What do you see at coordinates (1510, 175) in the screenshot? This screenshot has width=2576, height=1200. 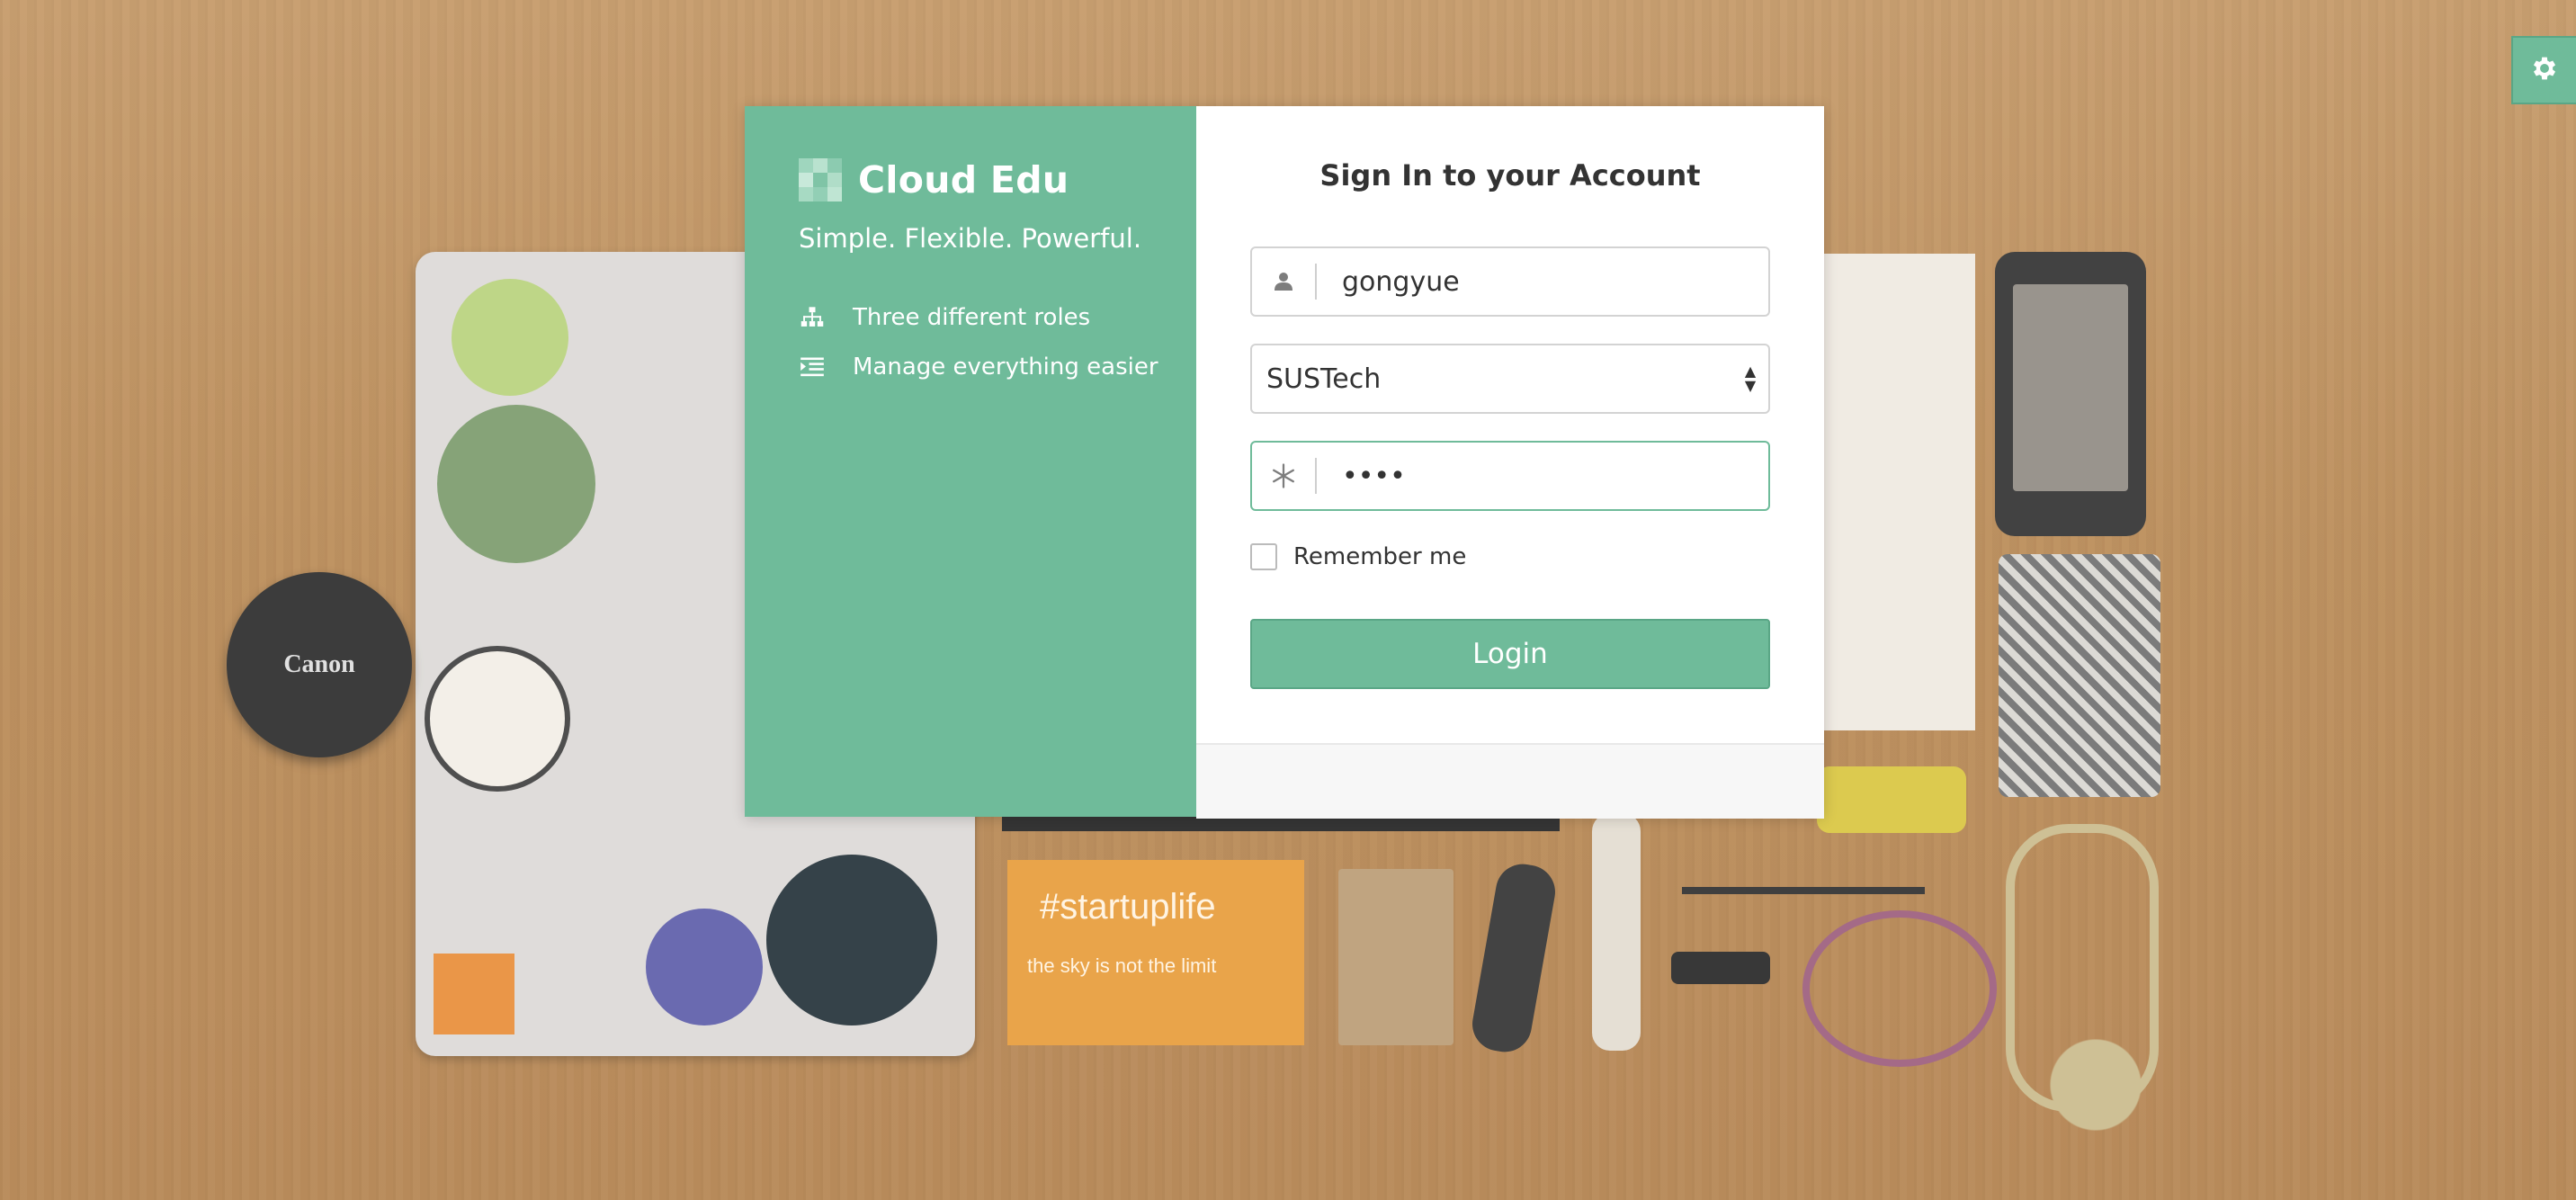 I see `signin-title: Sign In to your Account` at bounding box center [1510, 175].